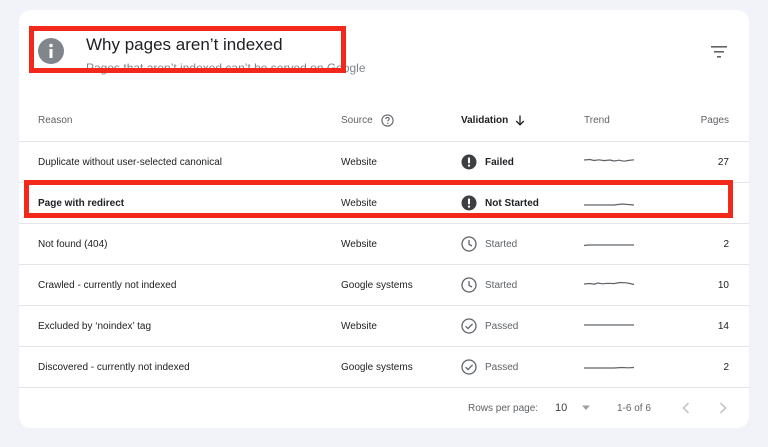 The height and width of the screenshot is (447, 768). Describe the element at coordinates (499, 162) in the screenshot. I see `validation-status: Failed` at that location.